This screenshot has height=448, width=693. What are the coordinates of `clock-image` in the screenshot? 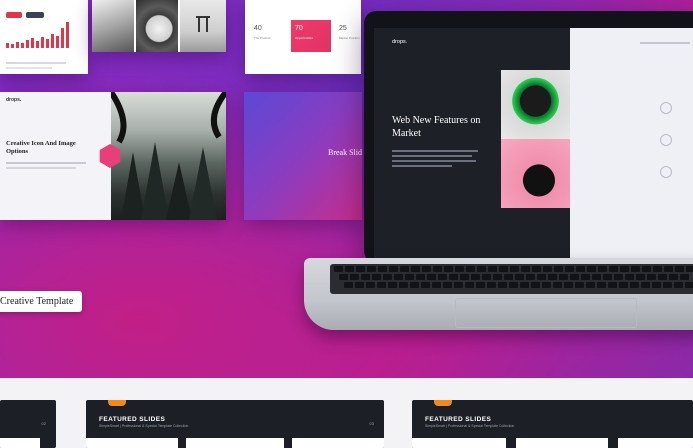 It's located at (157, 26).